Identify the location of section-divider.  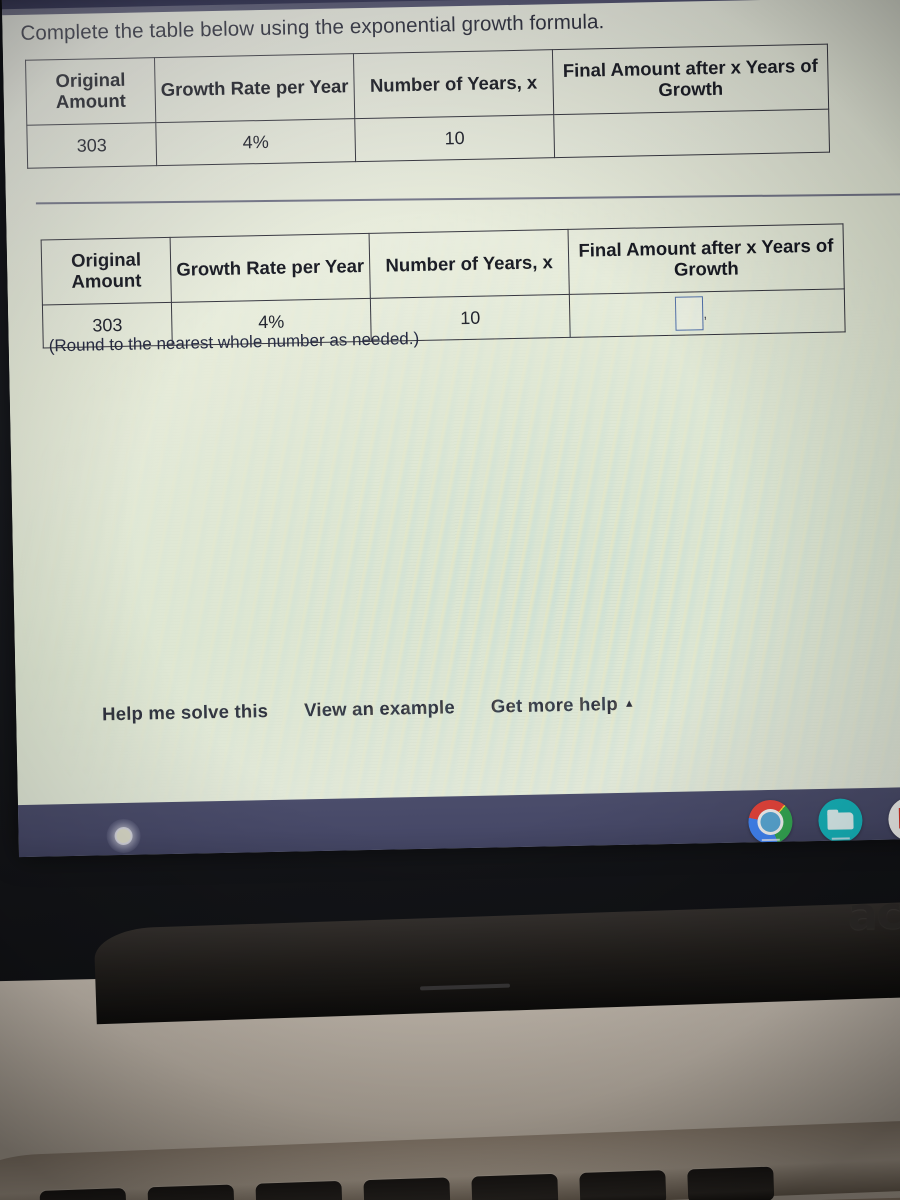
(467, 199).